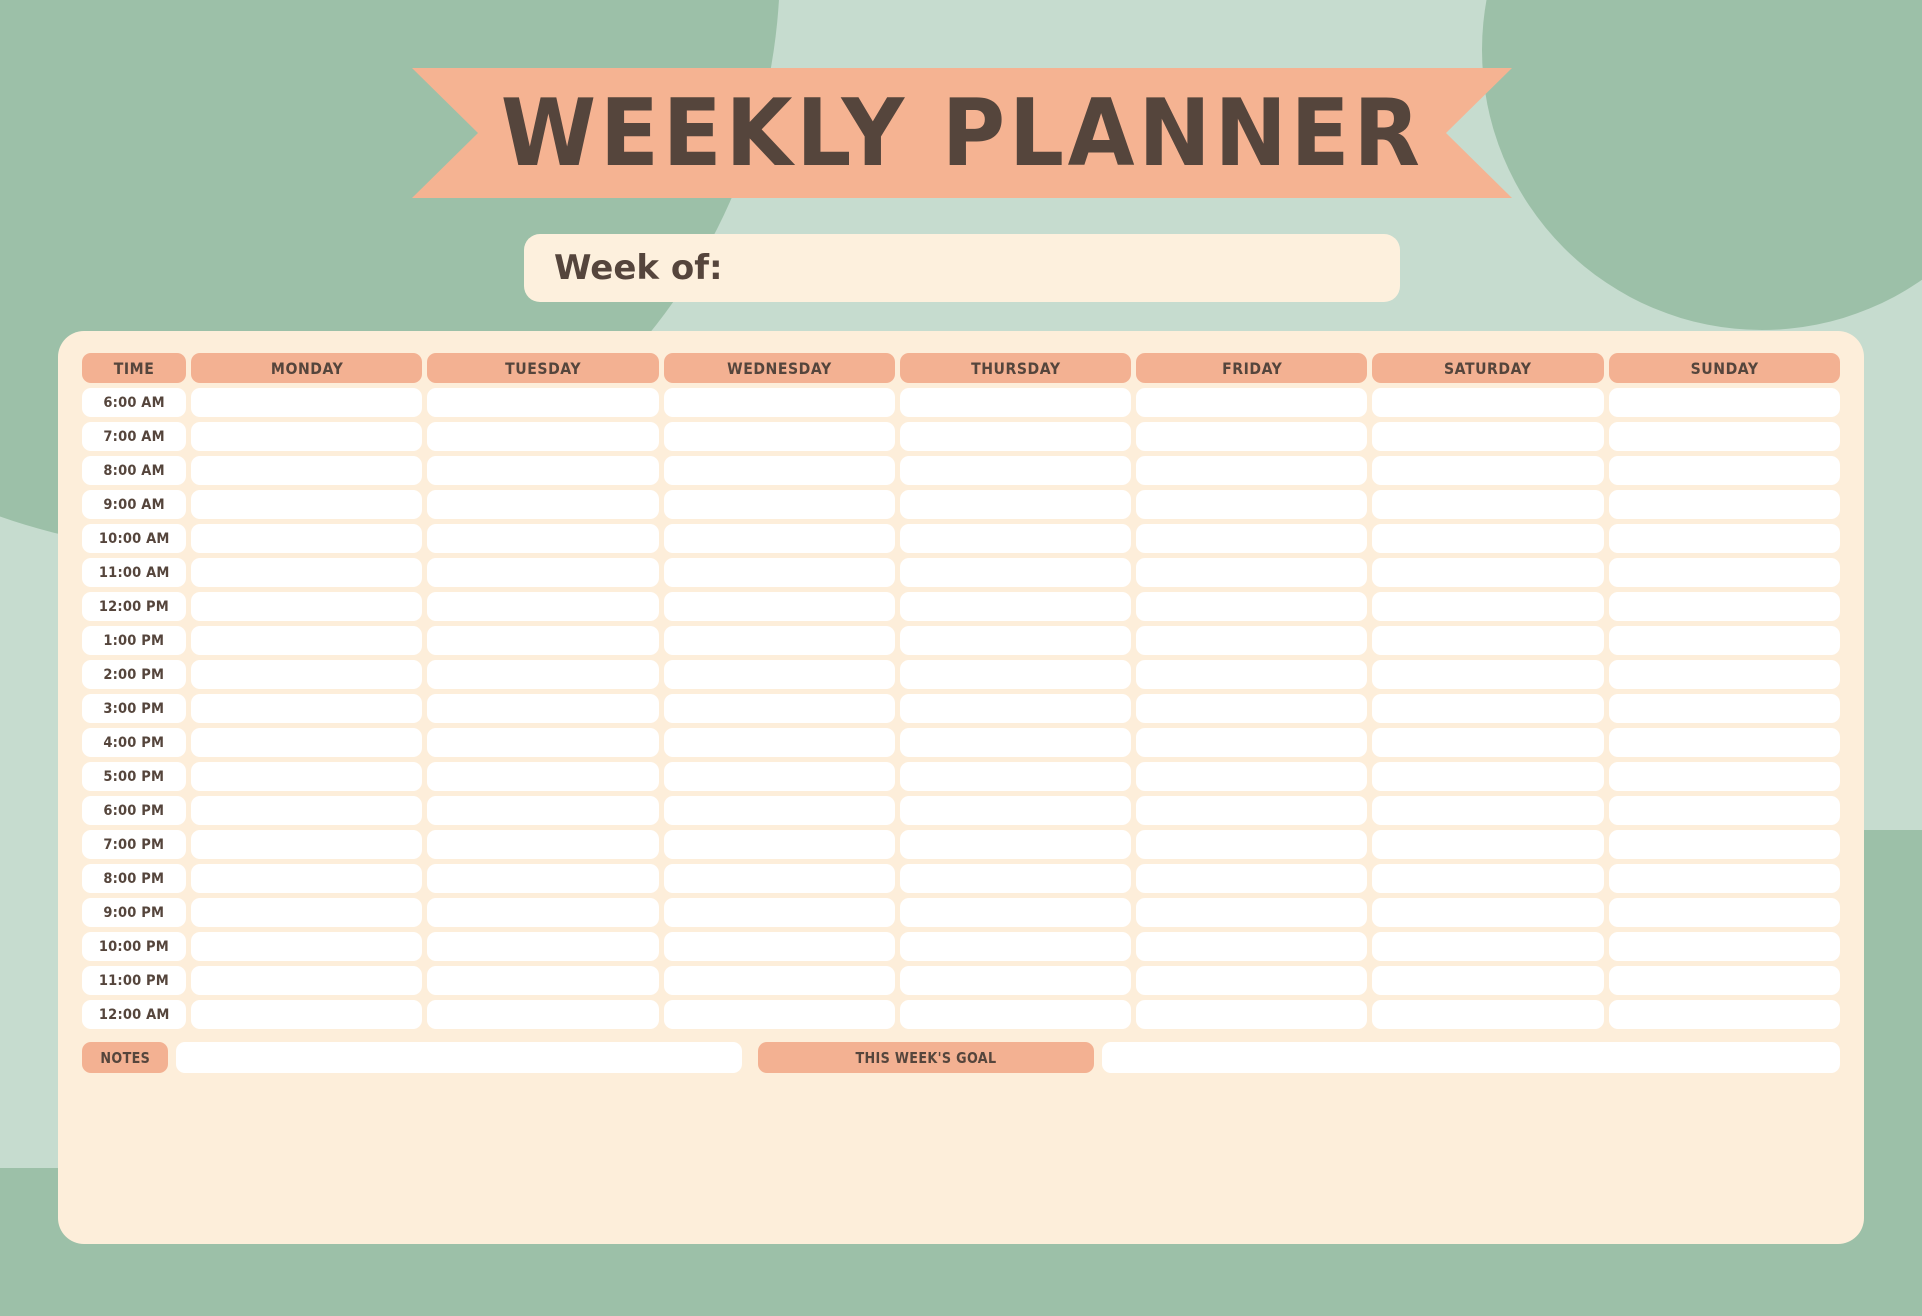 The width and height of the screenshot is (1922, 1316). I want to click on week-of-field: Week of:, so click(962, 268).